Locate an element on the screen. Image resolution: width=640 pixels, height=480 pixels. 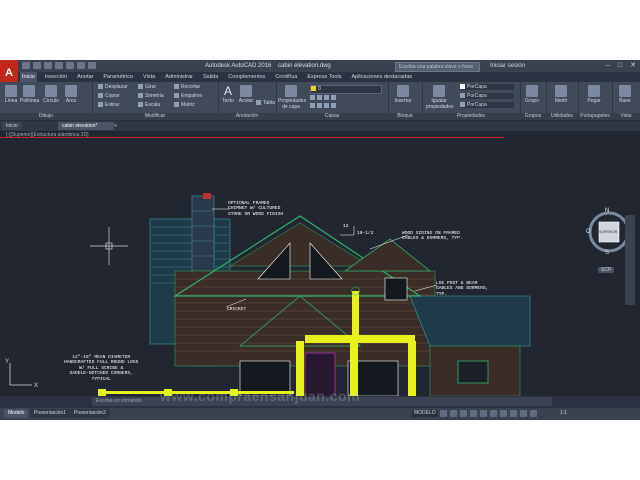
open-icon is located at coordinates (37, 65).